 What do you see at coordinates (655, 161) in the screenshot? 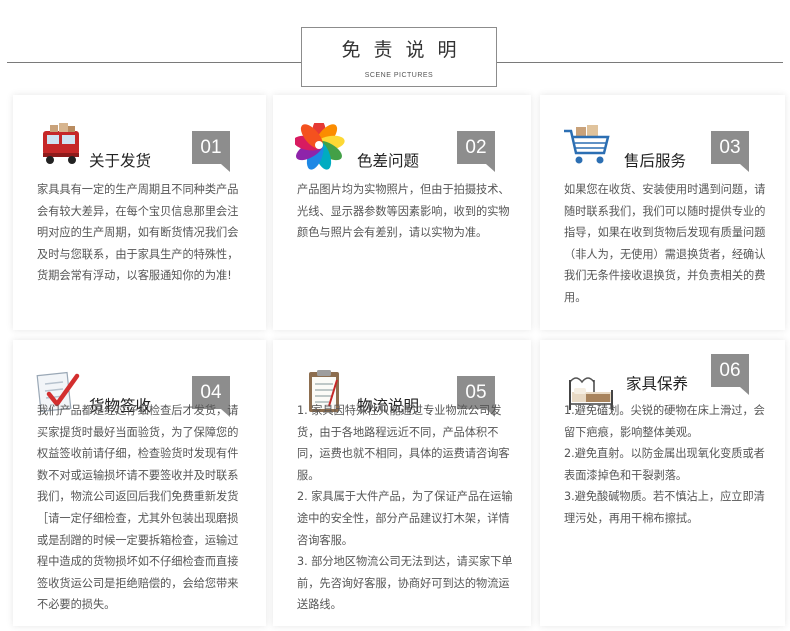
I see `card-title: 售后服务` at bounding box center [655, 161].